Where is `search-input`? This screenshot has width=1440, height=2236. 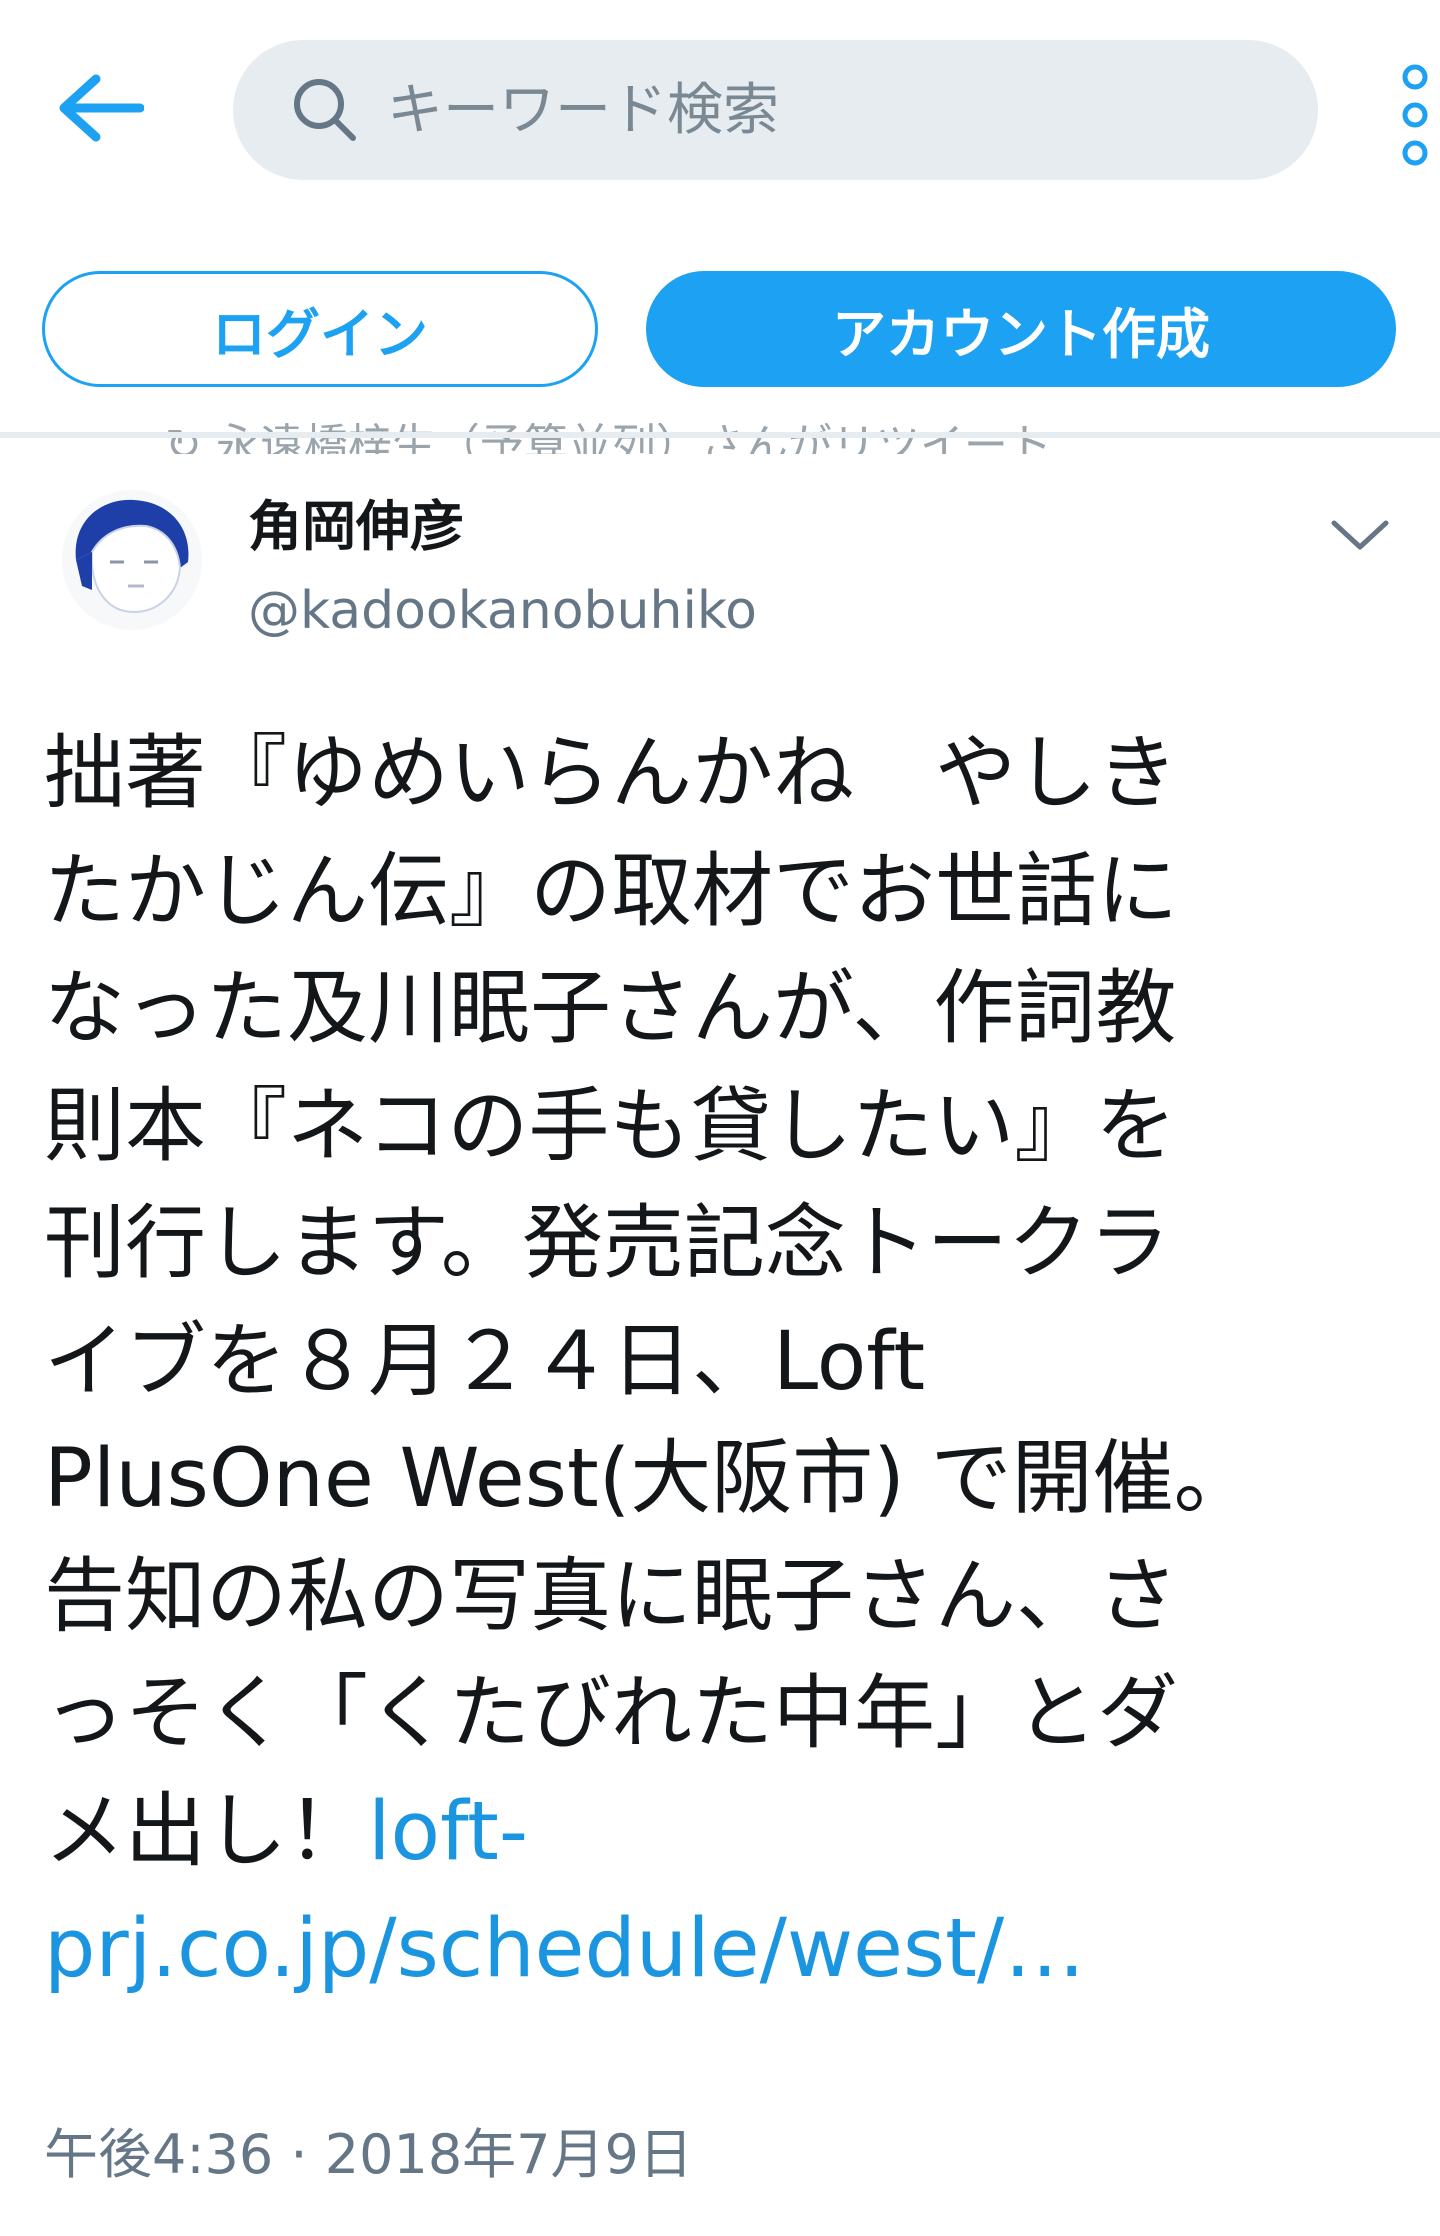
search-input is located at coordinates (787, 110).